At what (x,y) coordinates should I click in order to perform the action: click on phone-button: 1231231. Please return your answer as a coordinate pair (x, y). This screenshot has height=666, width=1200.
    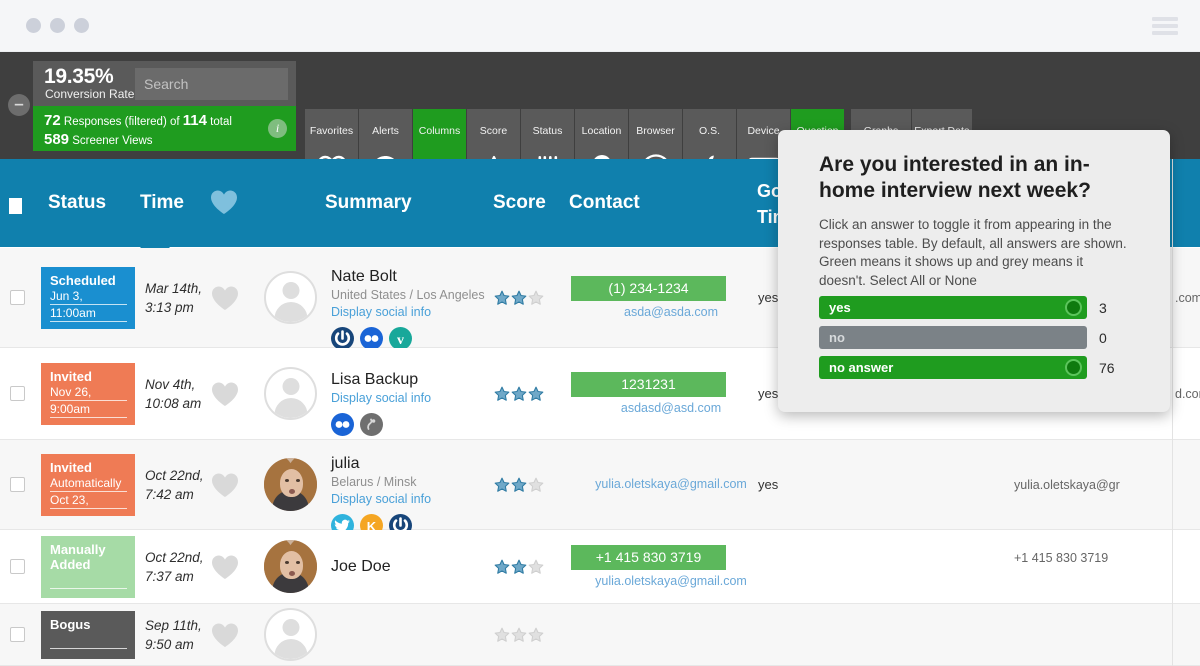
    Looking at the image, I should click on (648, 384).